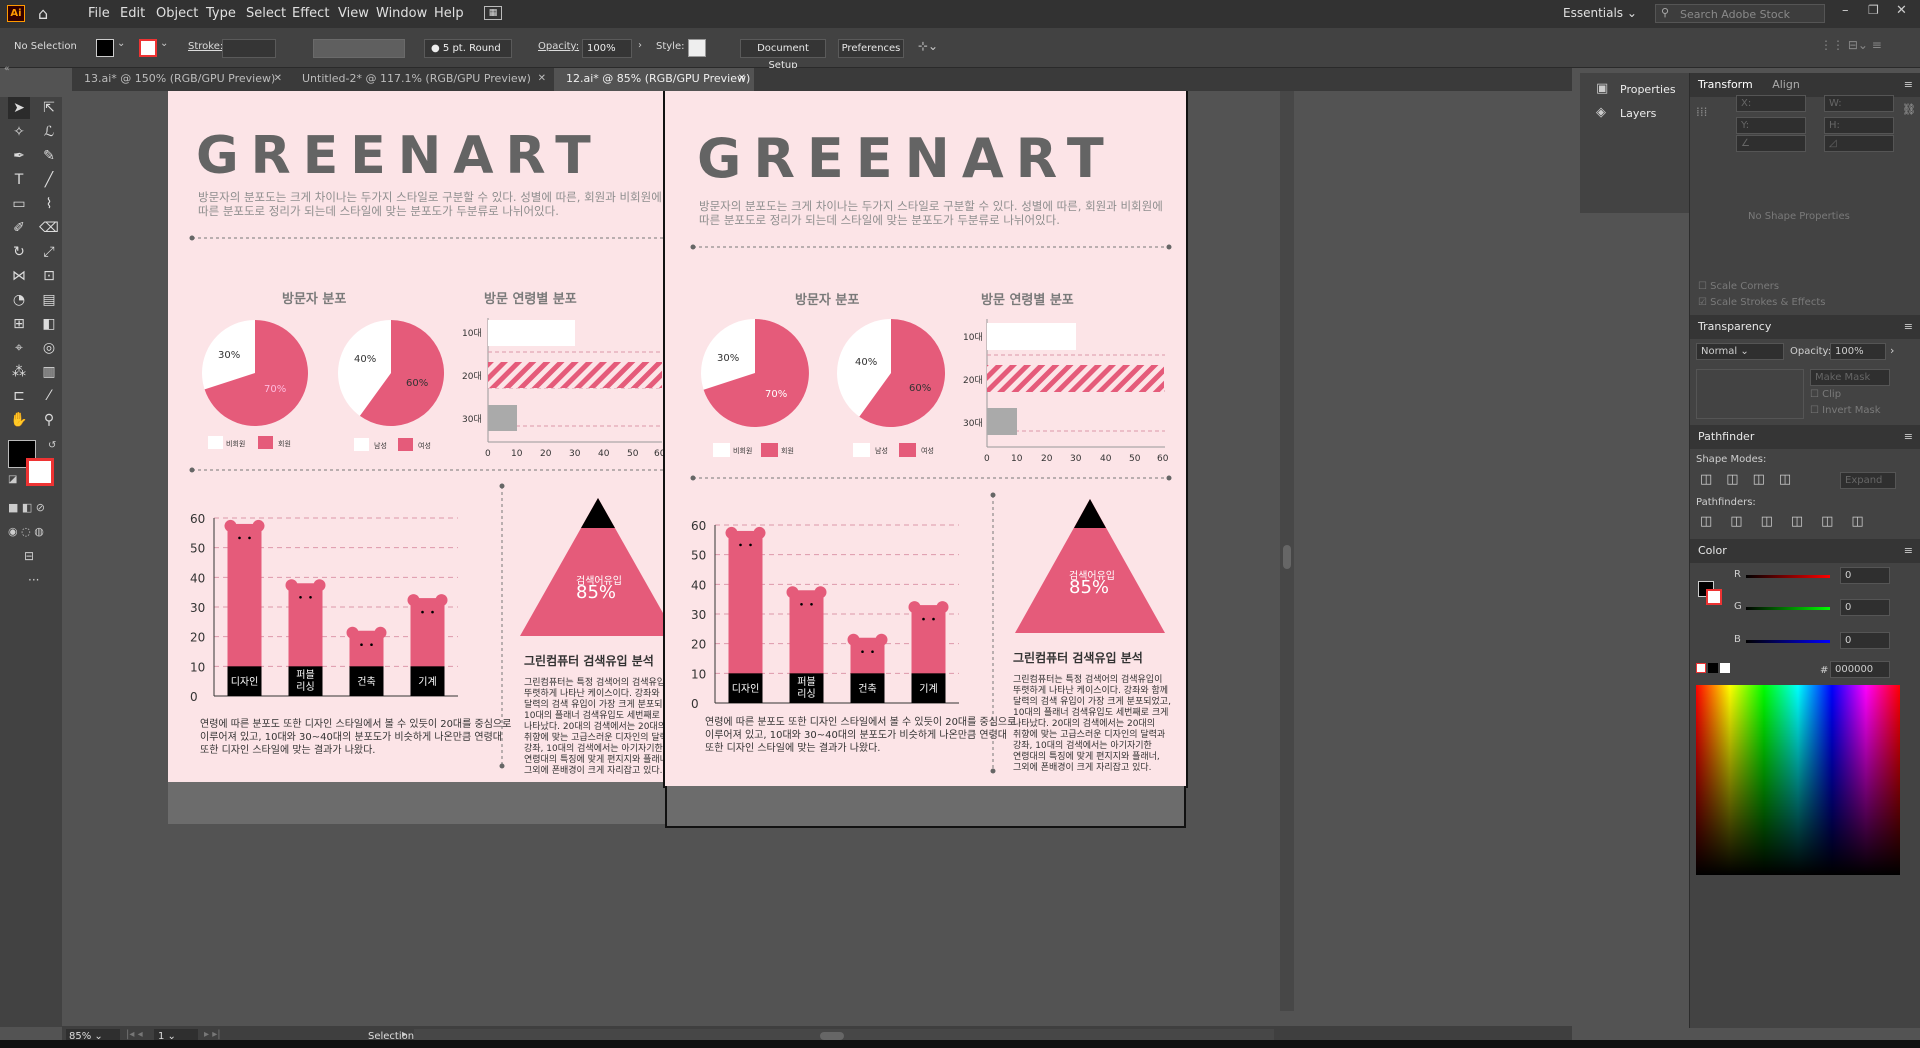 The height and width of the screenshot is (1048, 1920). What do you see at coordinates (12, 479) in the screenshot?
I see `default-colors-icon: ◪` at bounding box center [12, 479].